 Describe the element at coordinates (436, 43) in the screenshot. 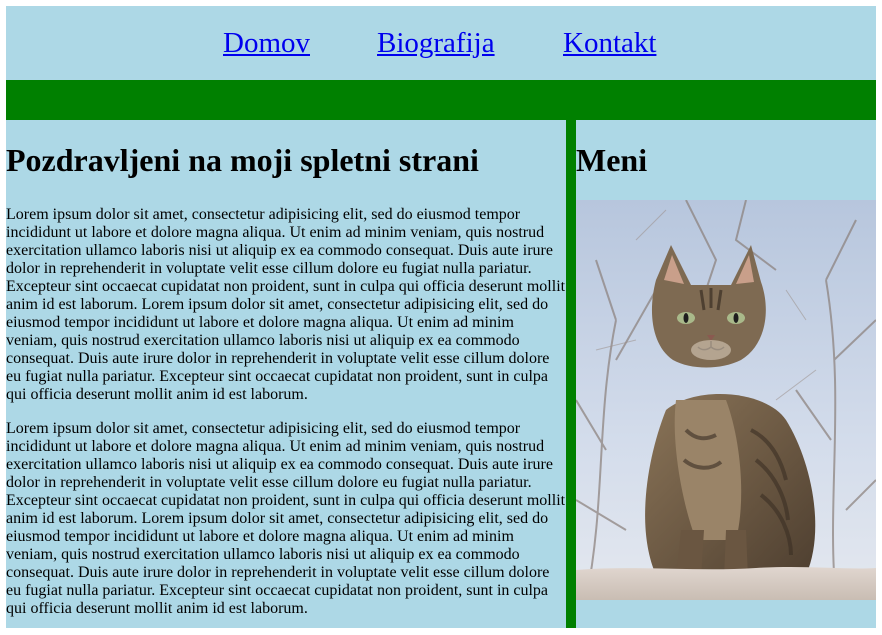

I see `nav-link-biografija: Biografija` at that location.